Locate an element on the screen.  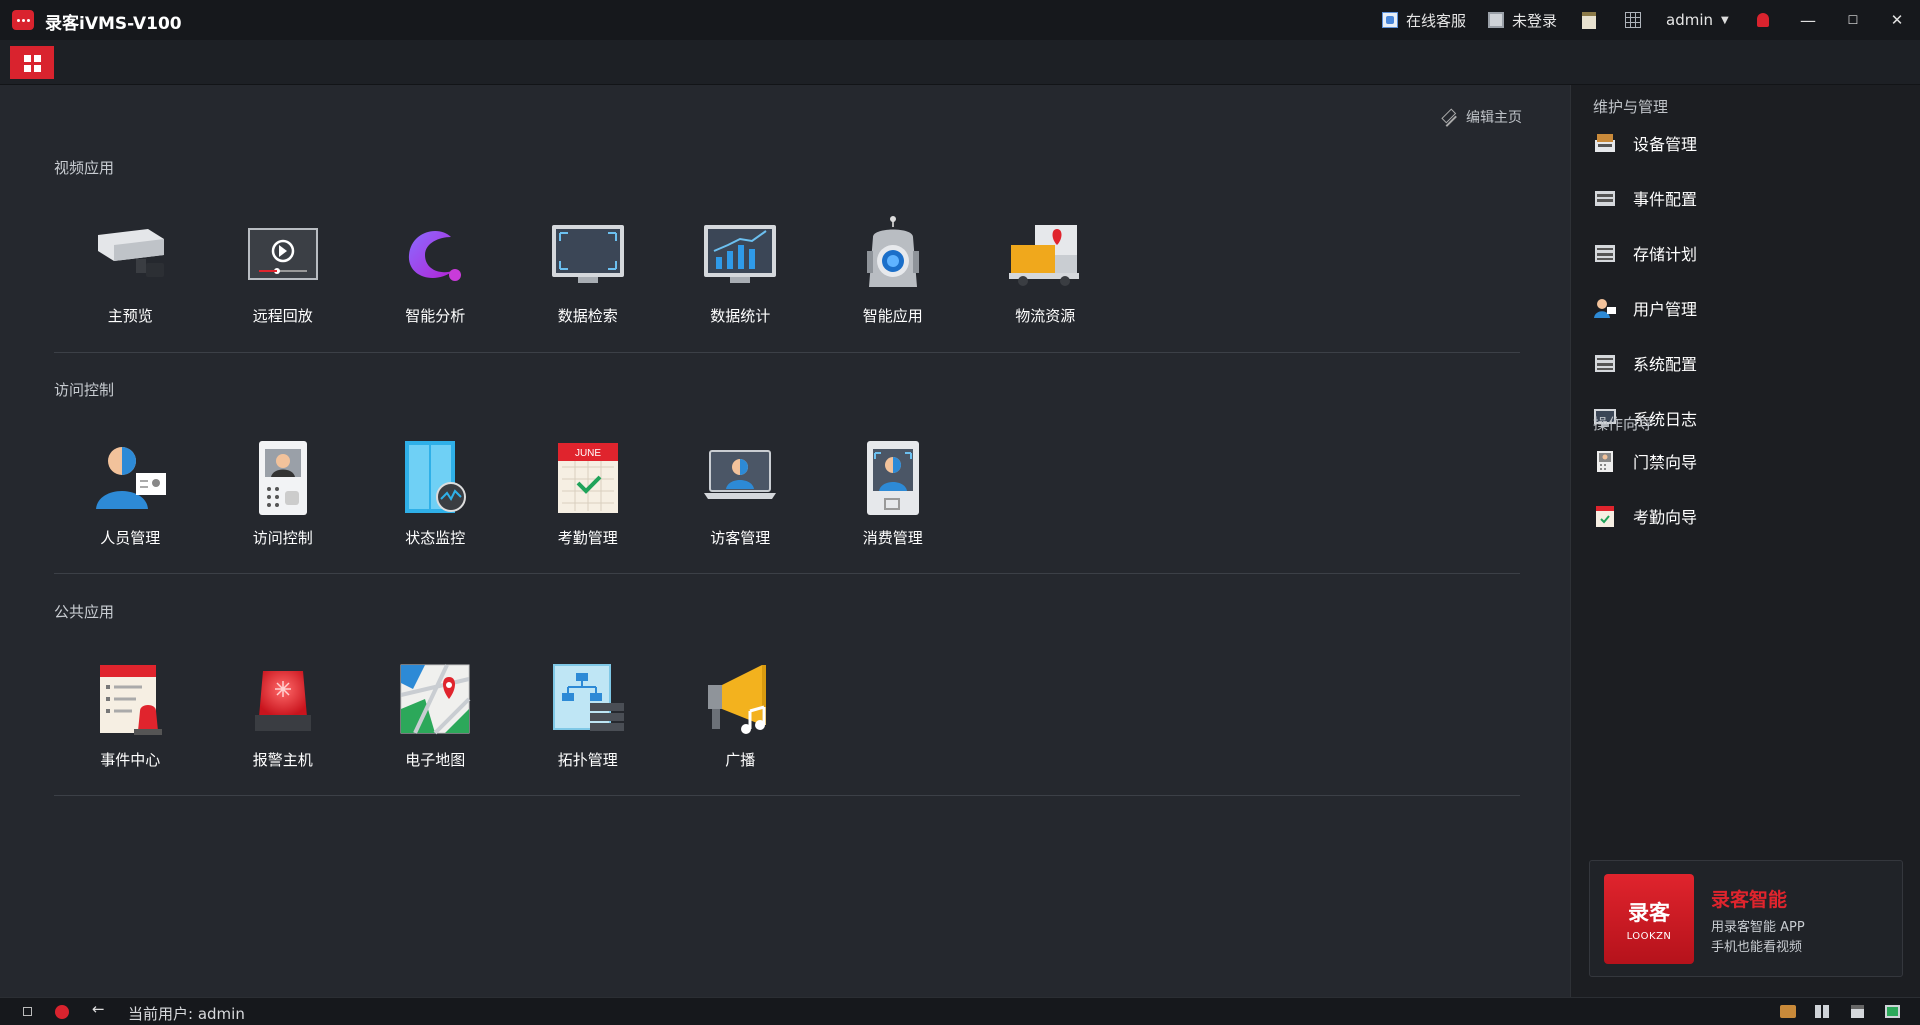
maintenance-title: 维护与管理 is located at coordinates (1631, 107).